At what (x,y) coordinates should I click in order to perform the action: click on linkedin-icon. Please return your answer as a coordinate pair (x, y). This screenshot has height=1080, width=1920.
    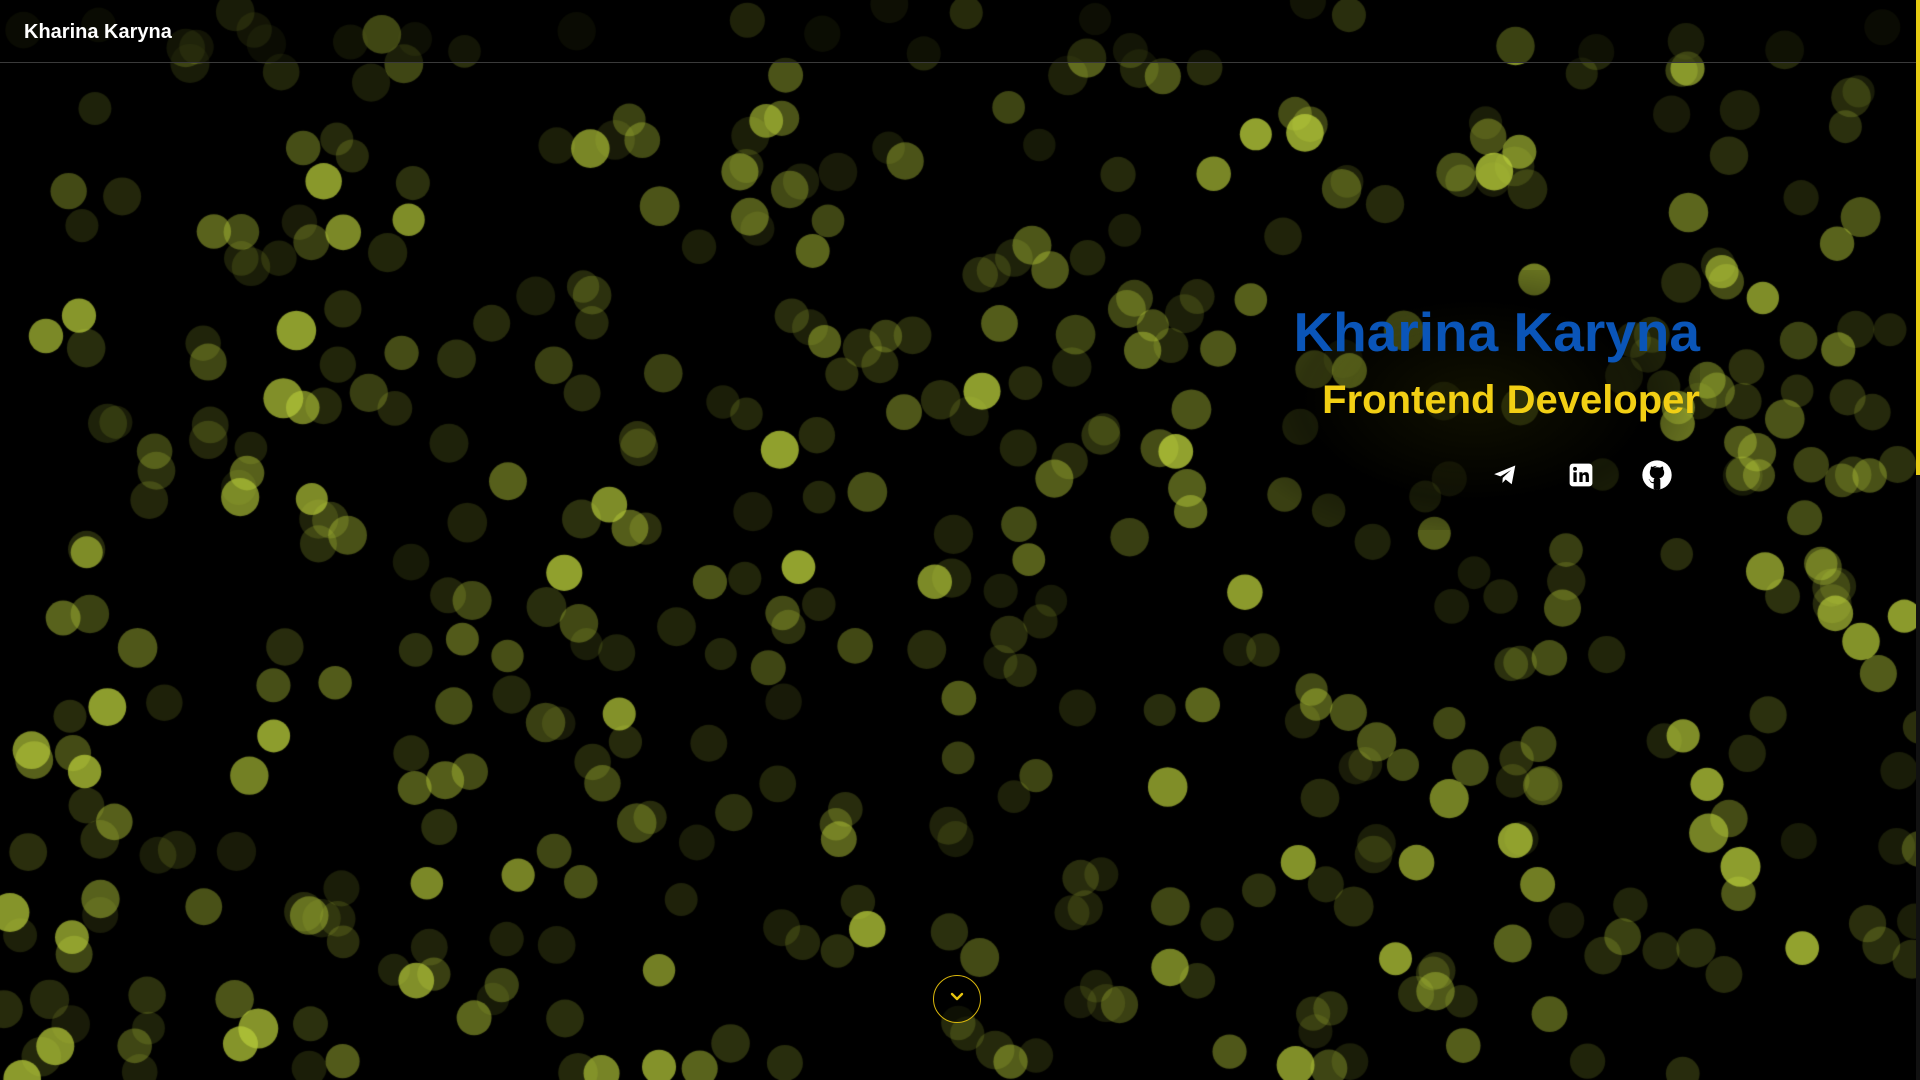
    Looking at the image, I should click on (1581, 477).